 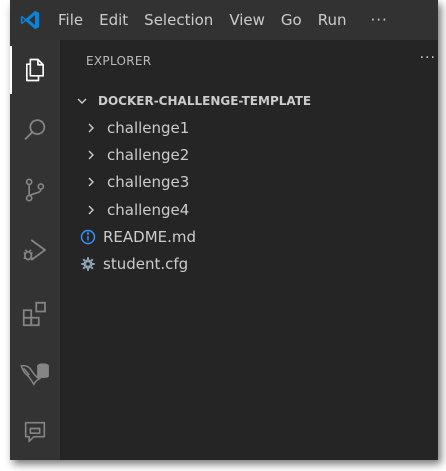 I want to click on activity-bar, so click(x=35, y=250).